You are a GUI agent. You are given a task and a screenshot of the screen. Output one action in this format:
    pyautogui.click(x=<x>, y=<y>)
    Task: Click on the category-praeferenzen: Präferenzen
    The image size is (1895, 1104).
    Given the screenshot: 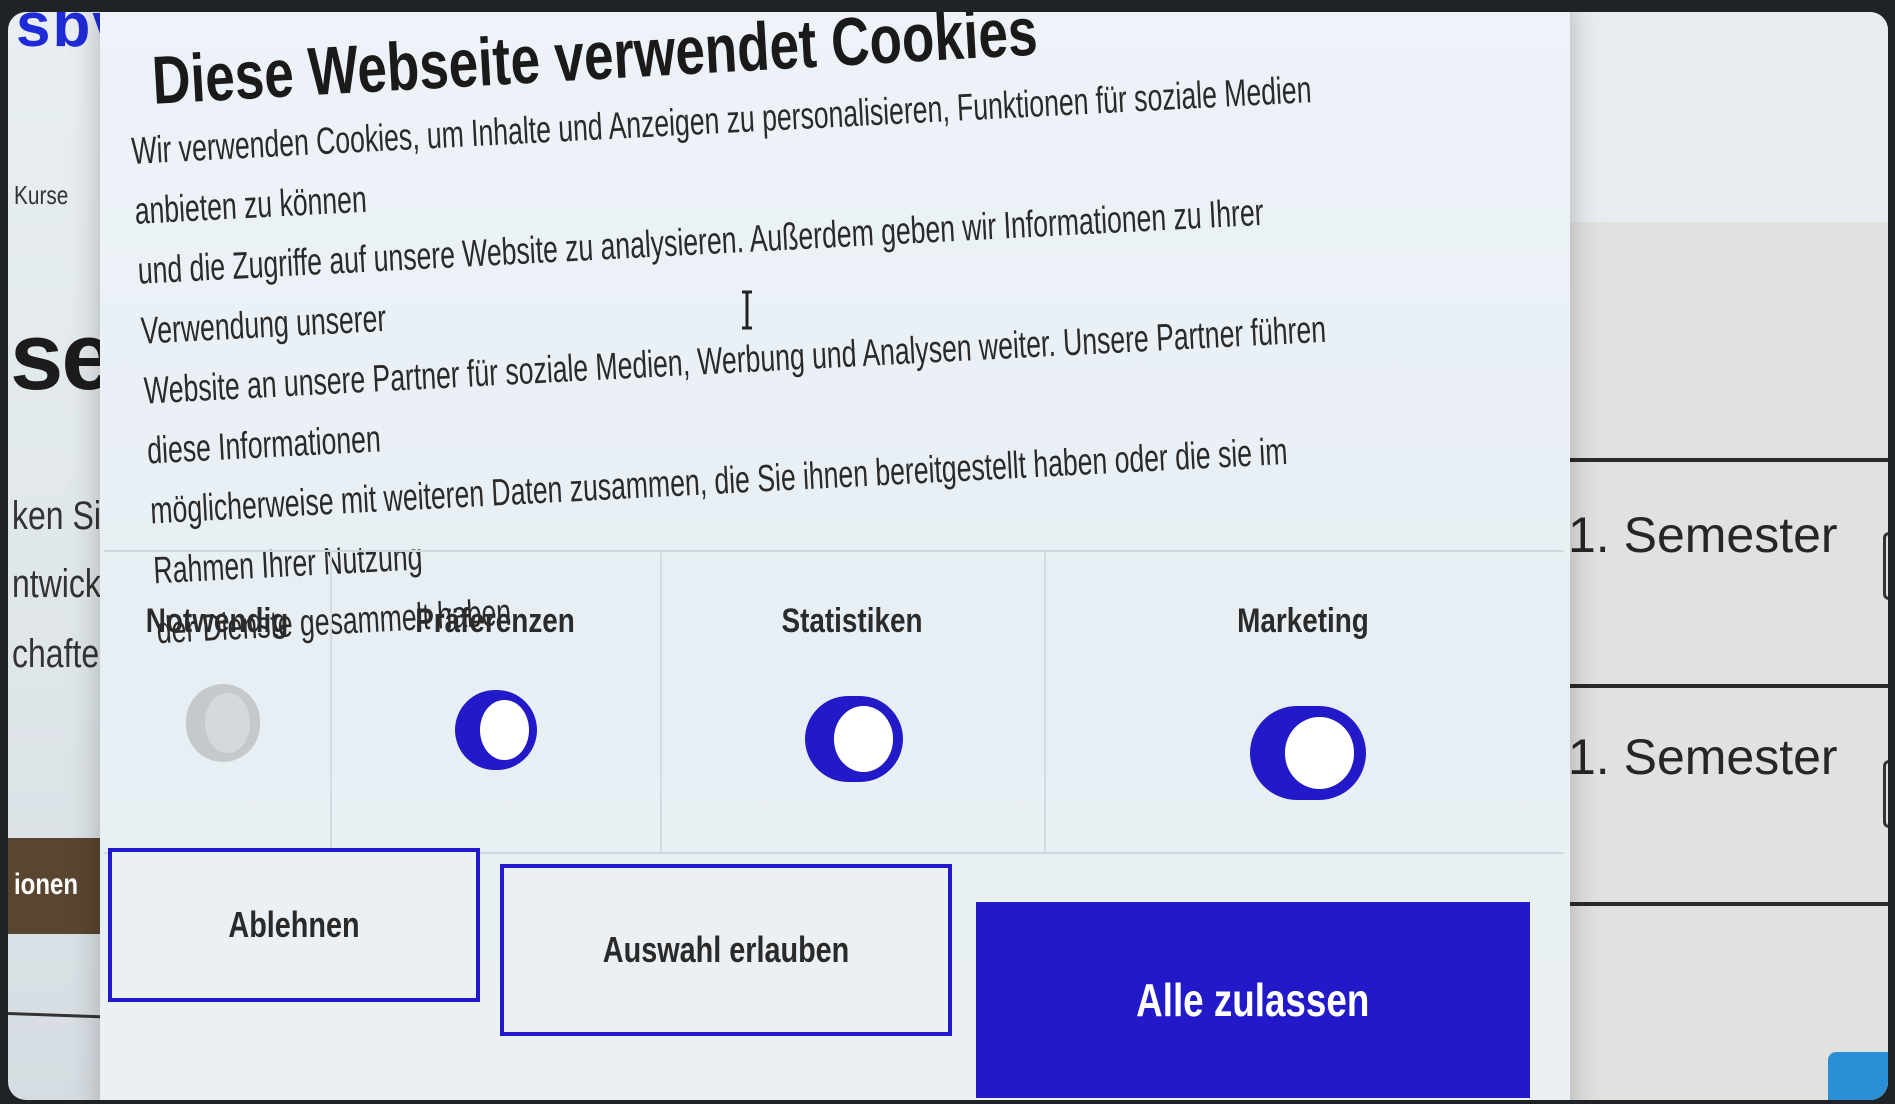 What is the action you would take?
    pyautogui.click(x=496, y=702)
    